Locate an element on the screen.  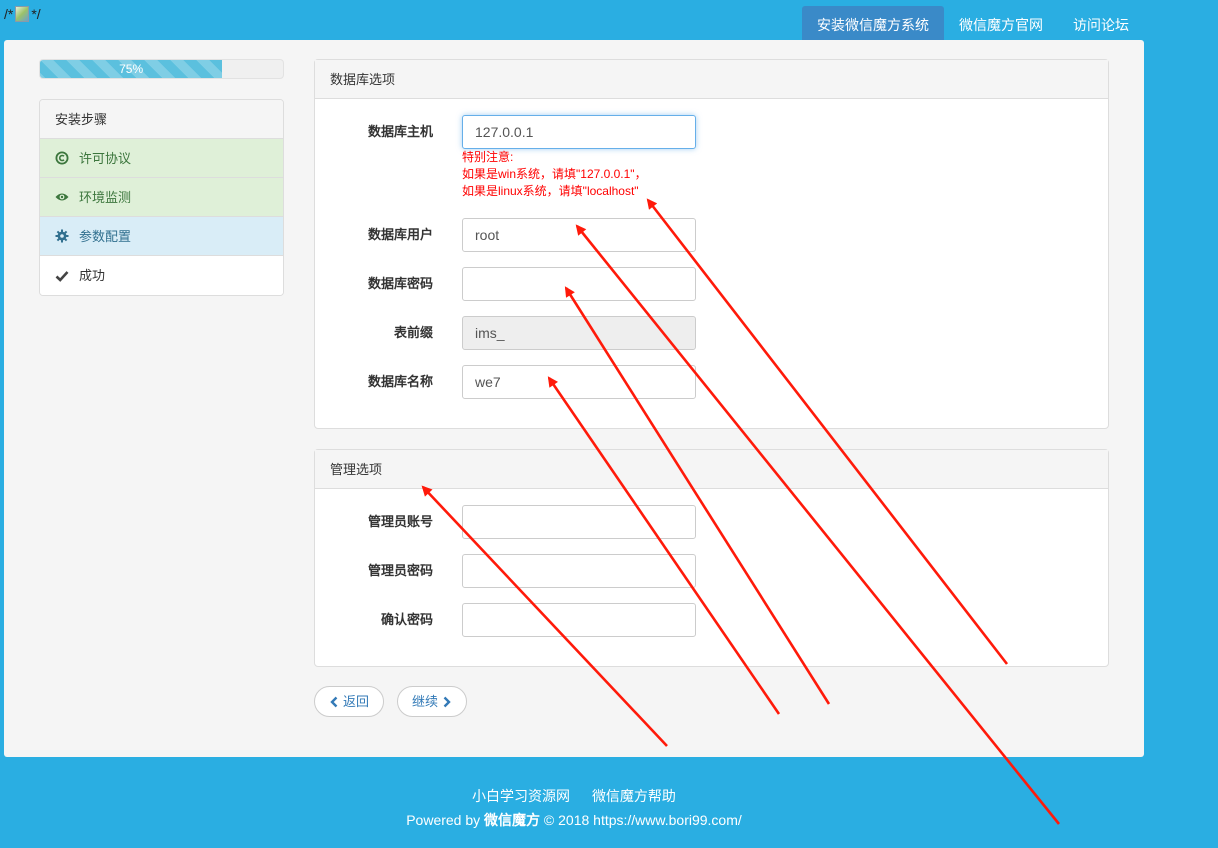
admin-password-label: 管理员密码 is located at coordinates (400, 570).